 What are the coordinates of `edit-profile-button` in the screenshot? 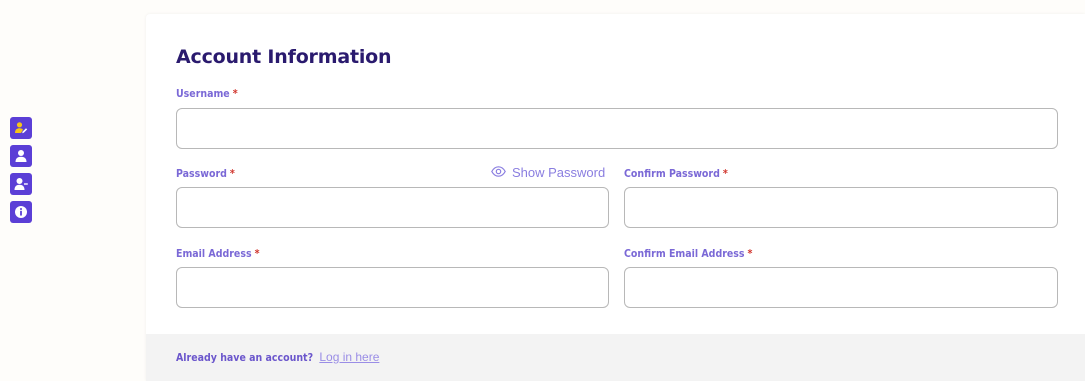 It's located at (21, 128).